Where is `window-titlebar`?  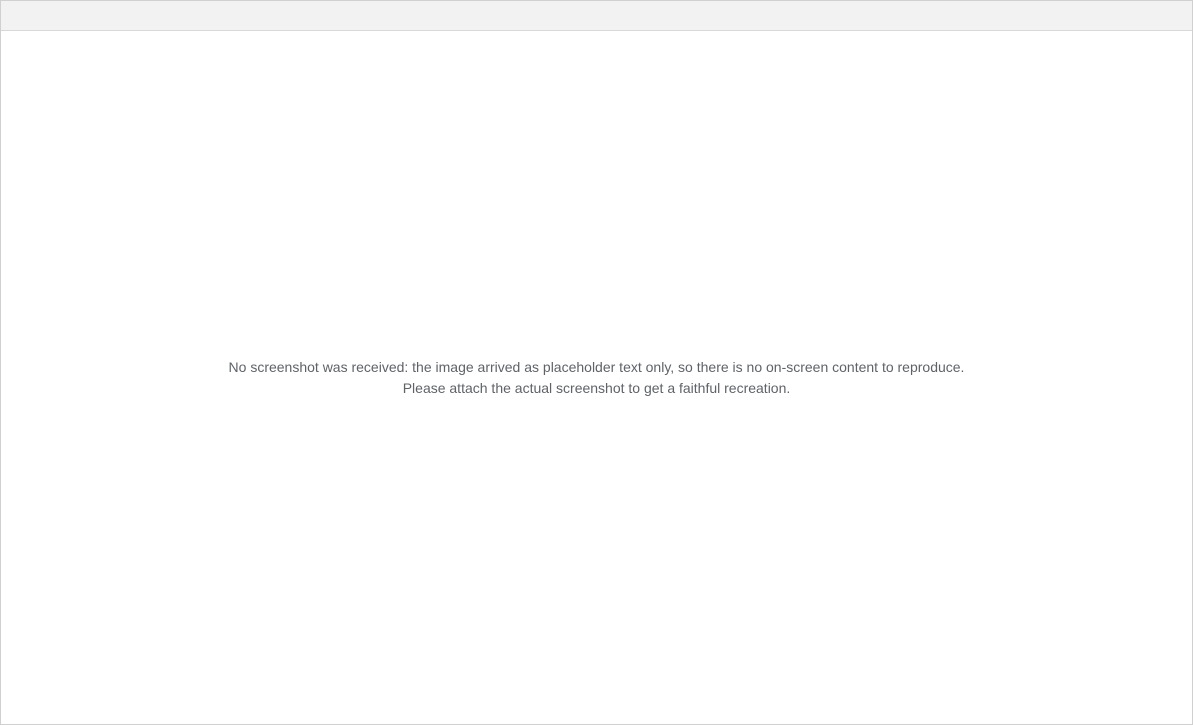
window-titlebar is located at coordinates (596, 16).